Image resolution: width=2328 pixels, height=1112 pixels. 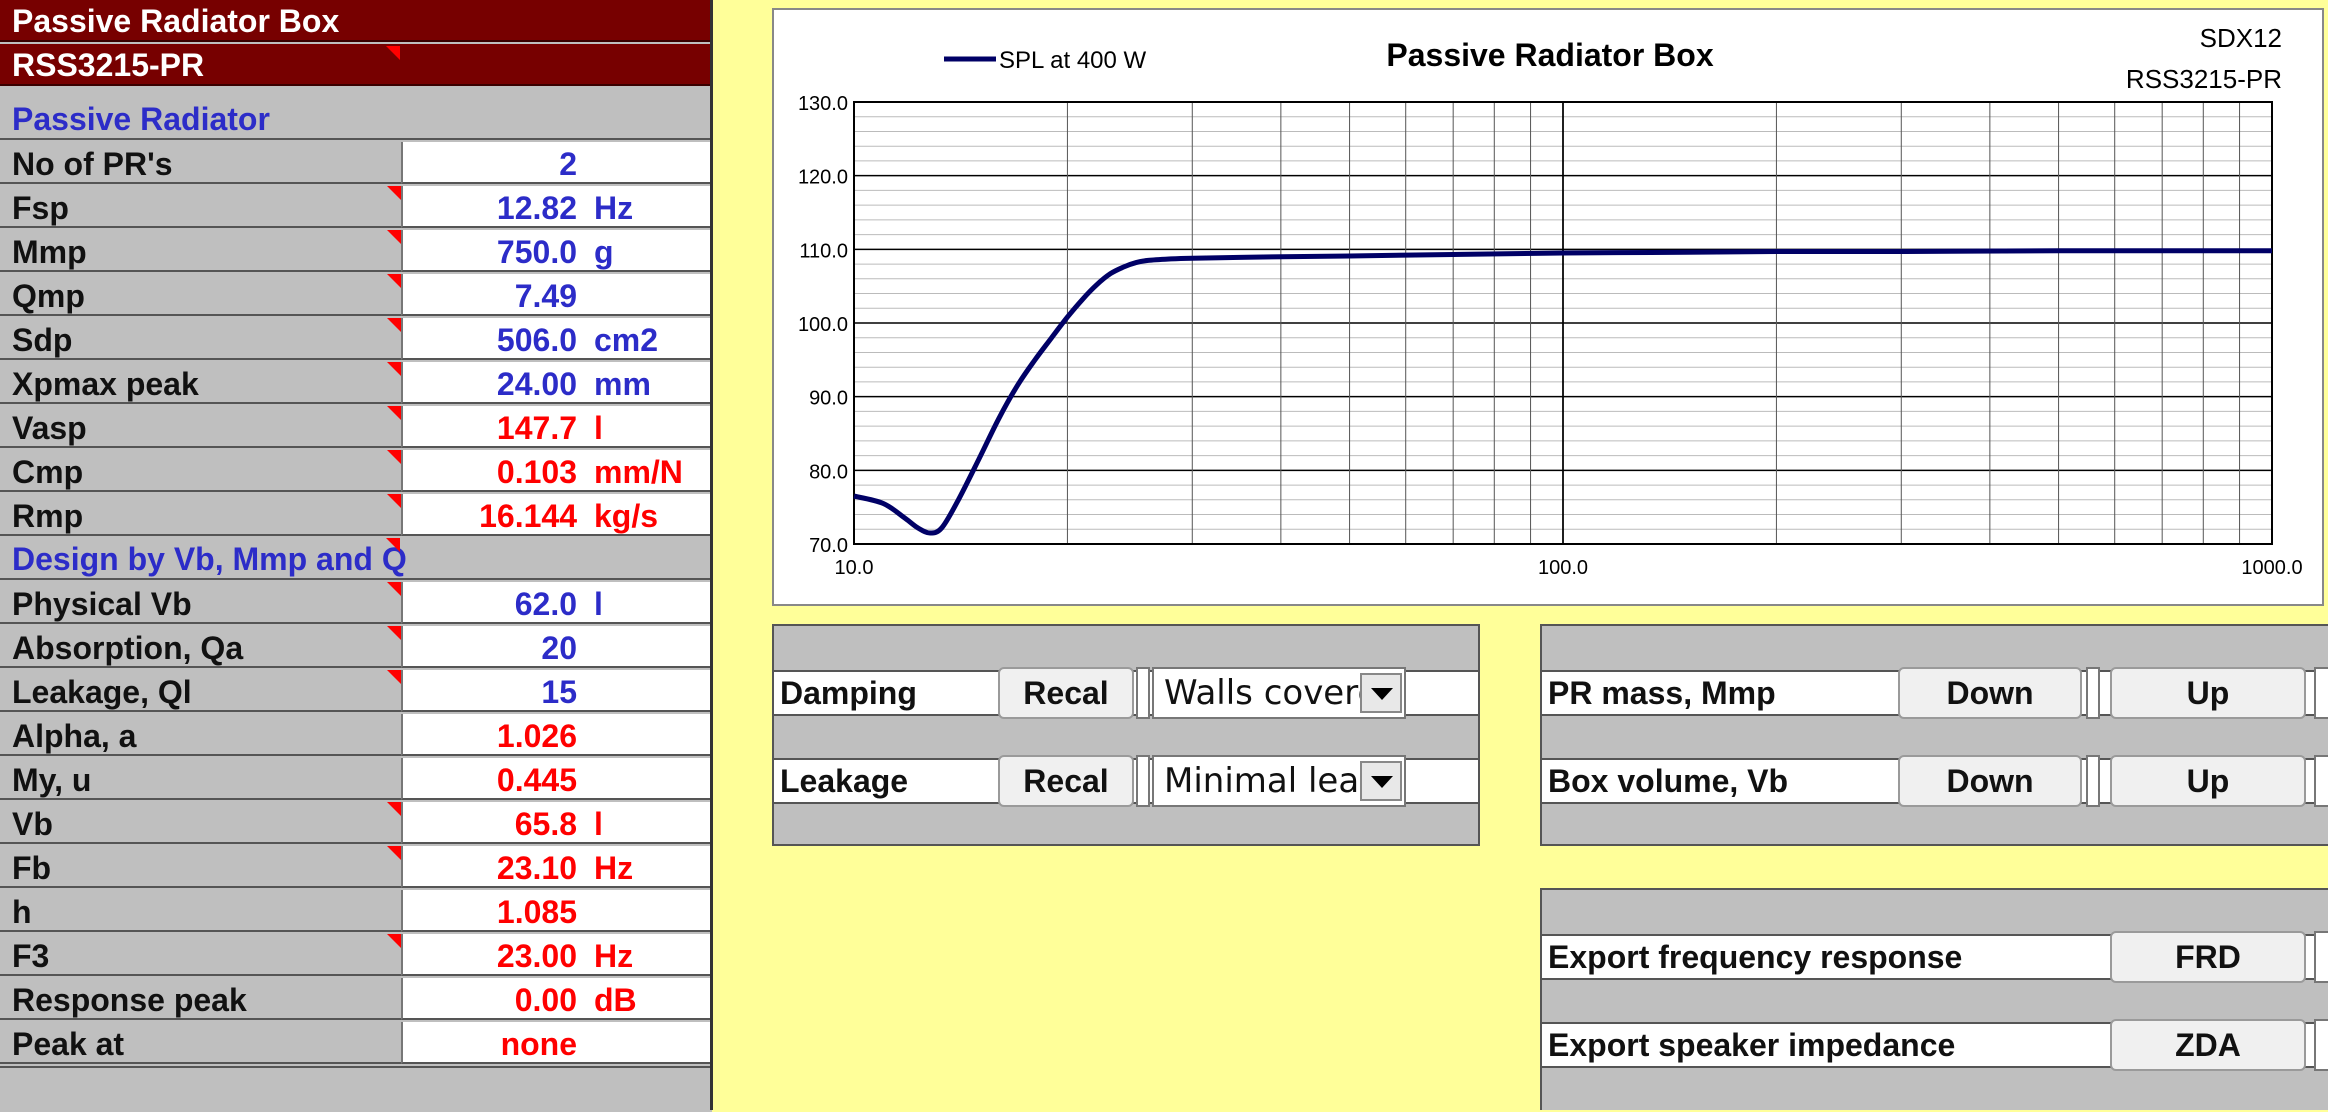 What do you see at coordinates (200, 603) in the screenshot?
I see `param-label: Physical Vb` at bounding box center [200, 603].